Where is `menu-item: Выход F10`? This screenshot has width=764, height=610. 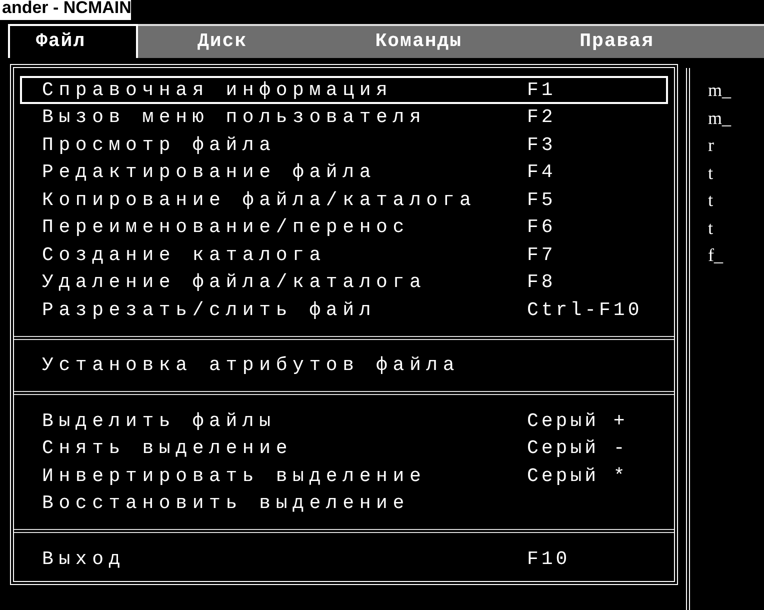 menu-item: Выход F10 is located at coordinates (344, 558).